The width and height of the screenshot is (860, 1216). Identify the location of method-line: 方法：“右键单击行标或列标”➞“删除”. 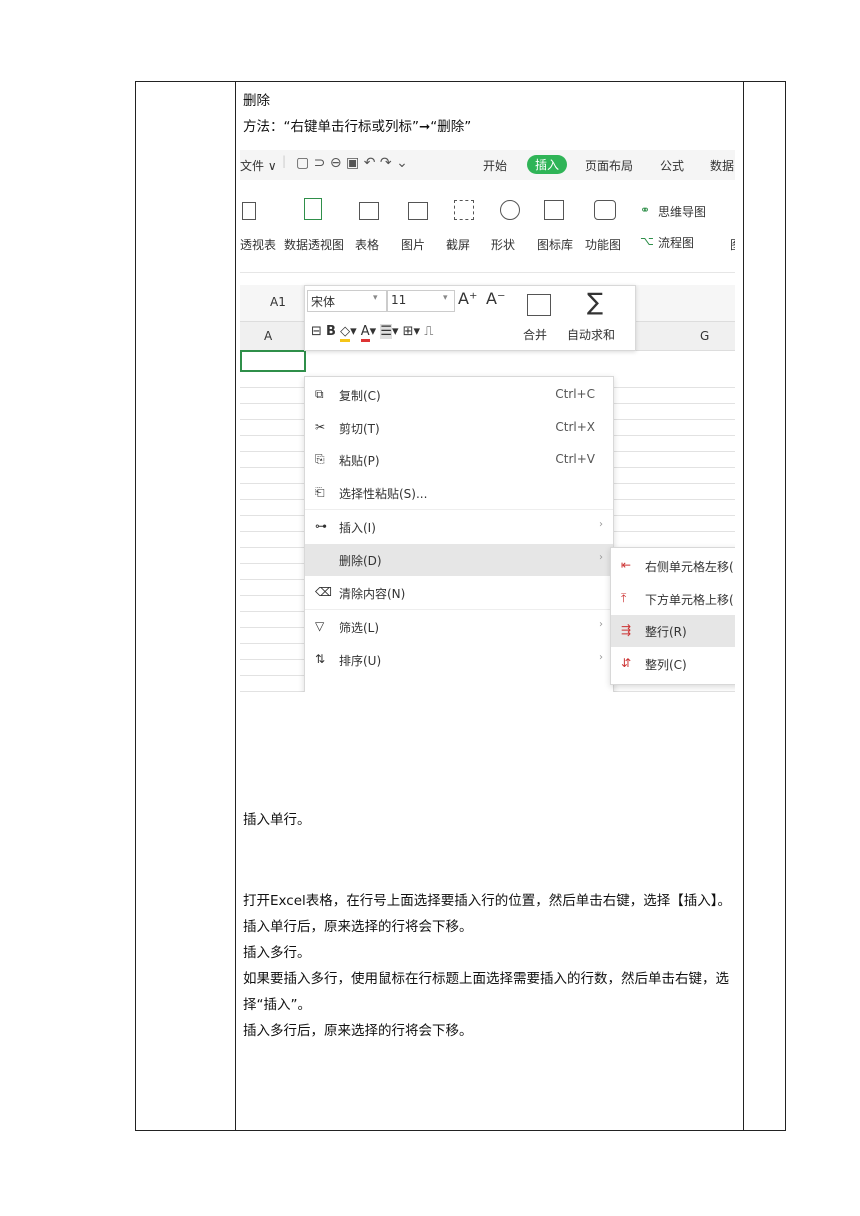
(357, 127).